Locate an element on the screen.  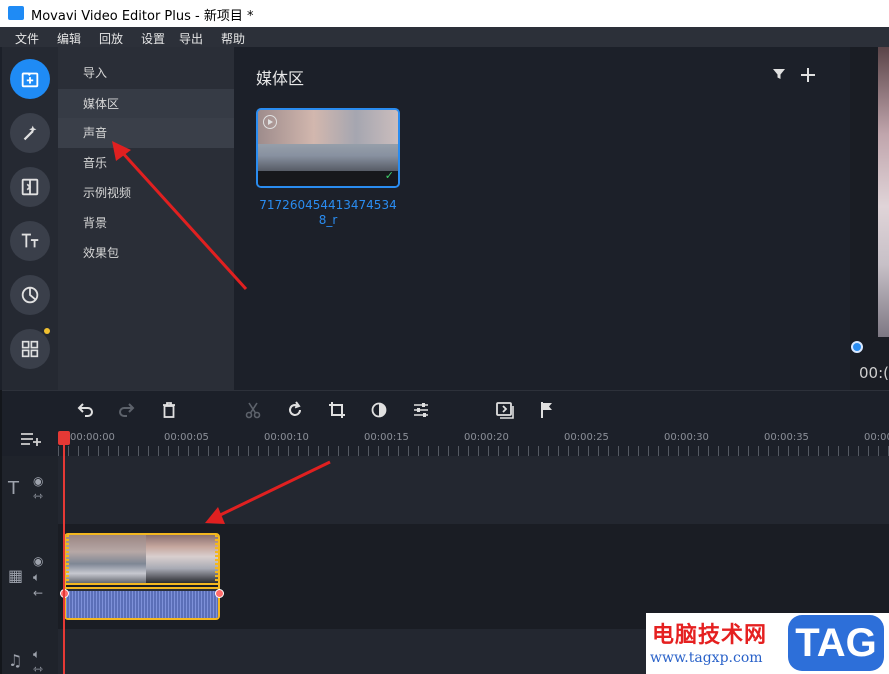
watermark-url: www.tagxp.com is located at coordinates (706, 658).